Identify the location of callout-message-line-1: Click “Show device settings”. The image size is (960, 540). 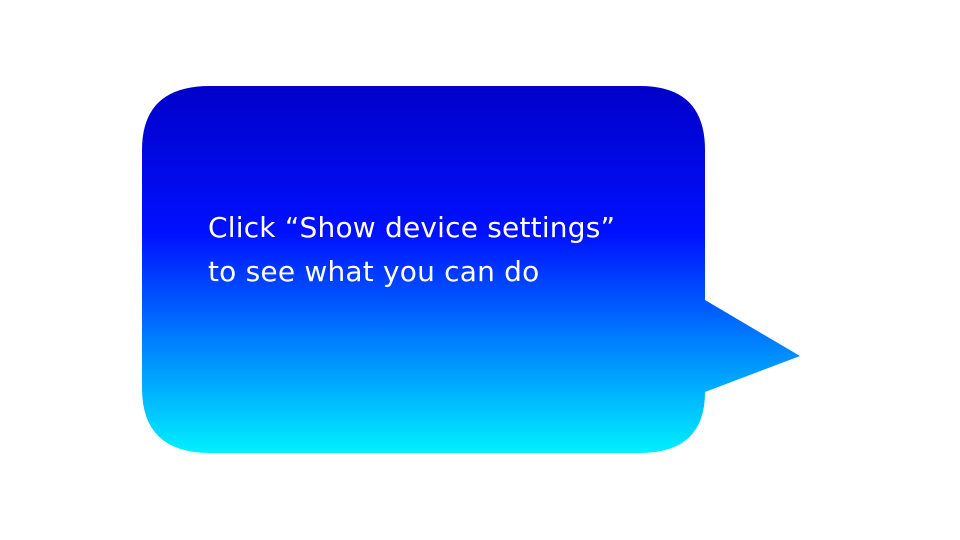
(412, 227).